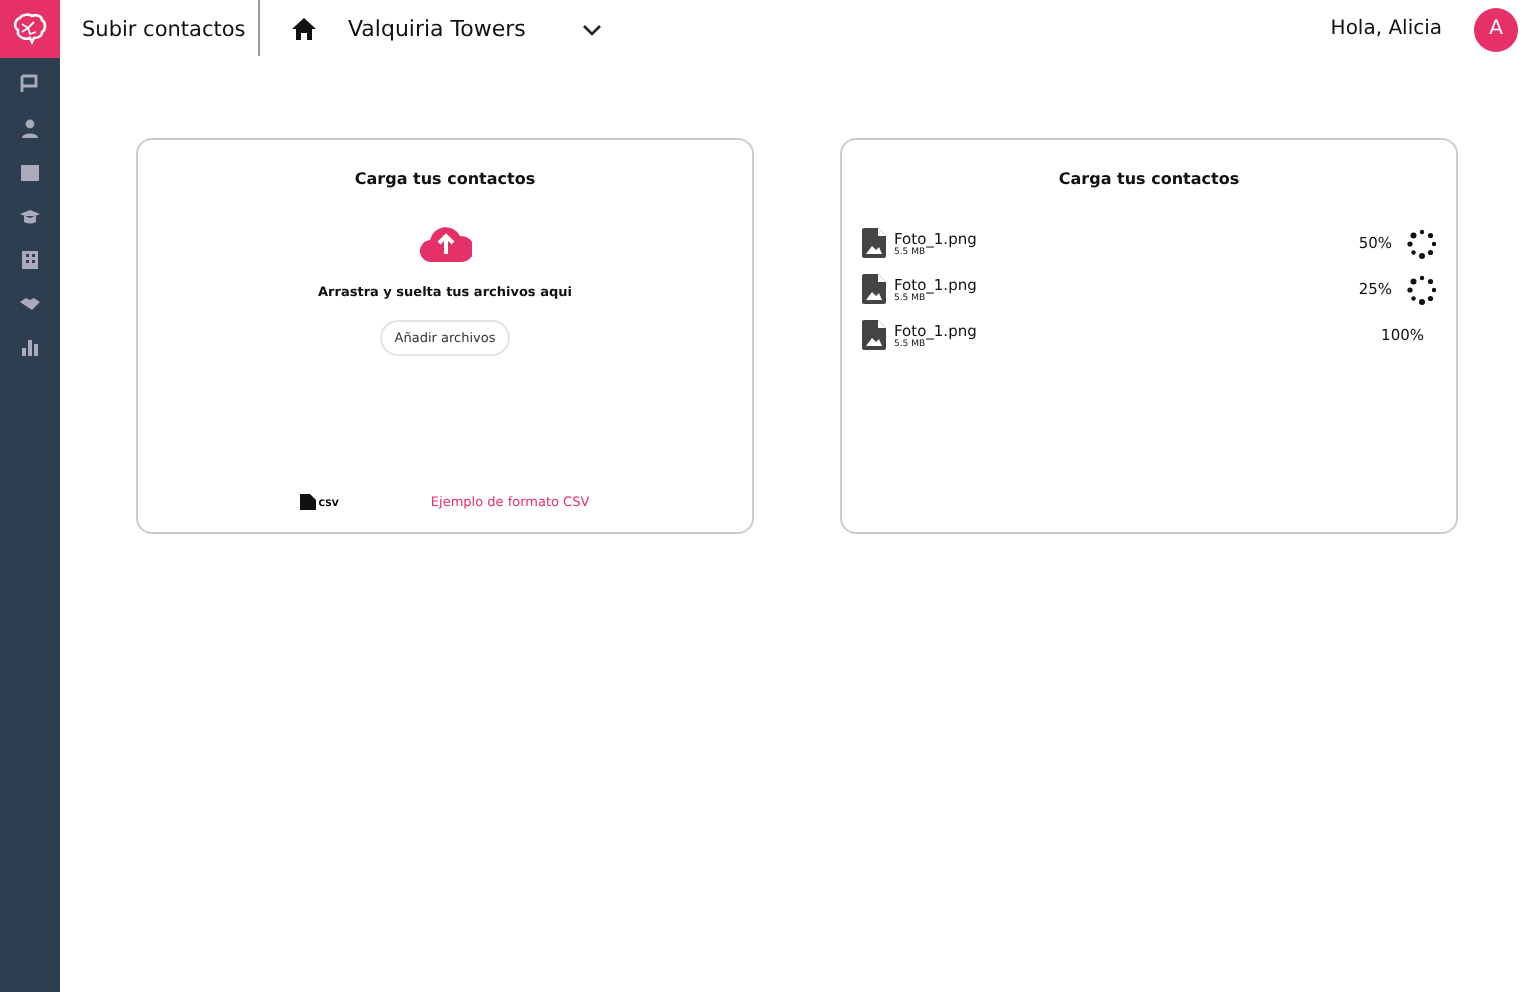 The image size is (1536, 992). What do you see at coordinates (30, 130) in the screenshot?
I see `person-icon` at bounding box center [30, 130].